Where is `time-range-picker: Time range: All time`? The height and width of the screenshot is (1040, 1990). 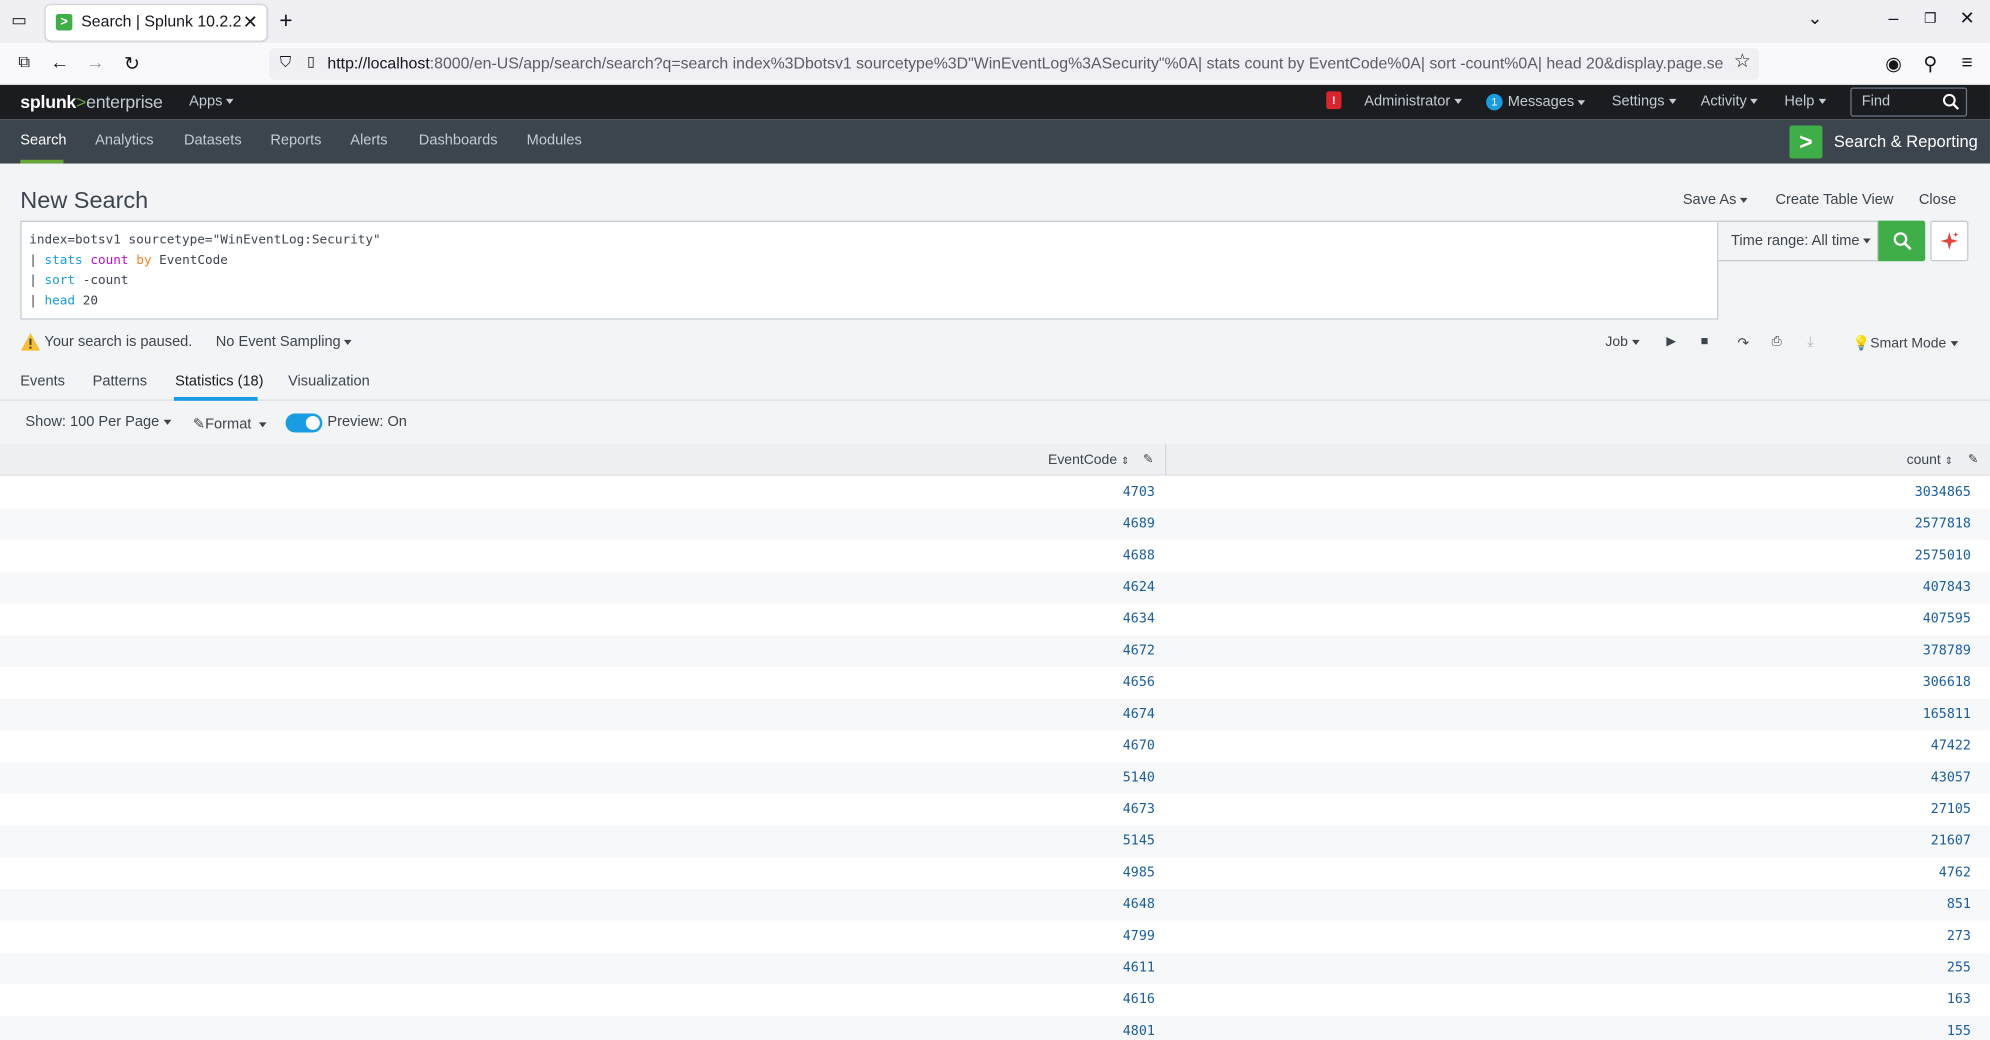
time-range-picker: Time range: All time is located at coordinates (1798, 241).